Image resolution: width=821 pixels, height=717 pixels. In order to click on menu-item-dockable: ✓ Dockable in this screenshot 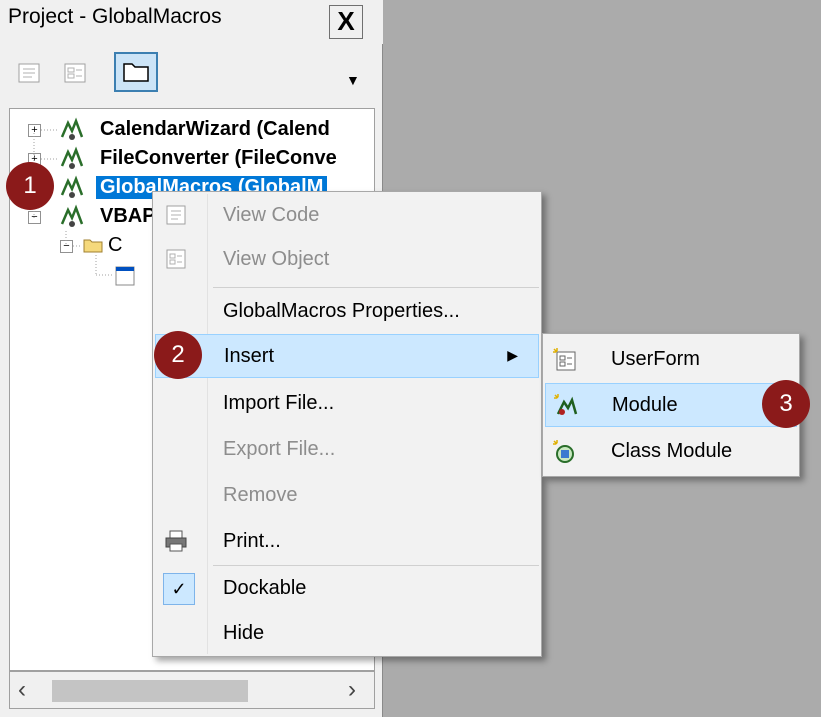, I will do `click(347, 589)`.